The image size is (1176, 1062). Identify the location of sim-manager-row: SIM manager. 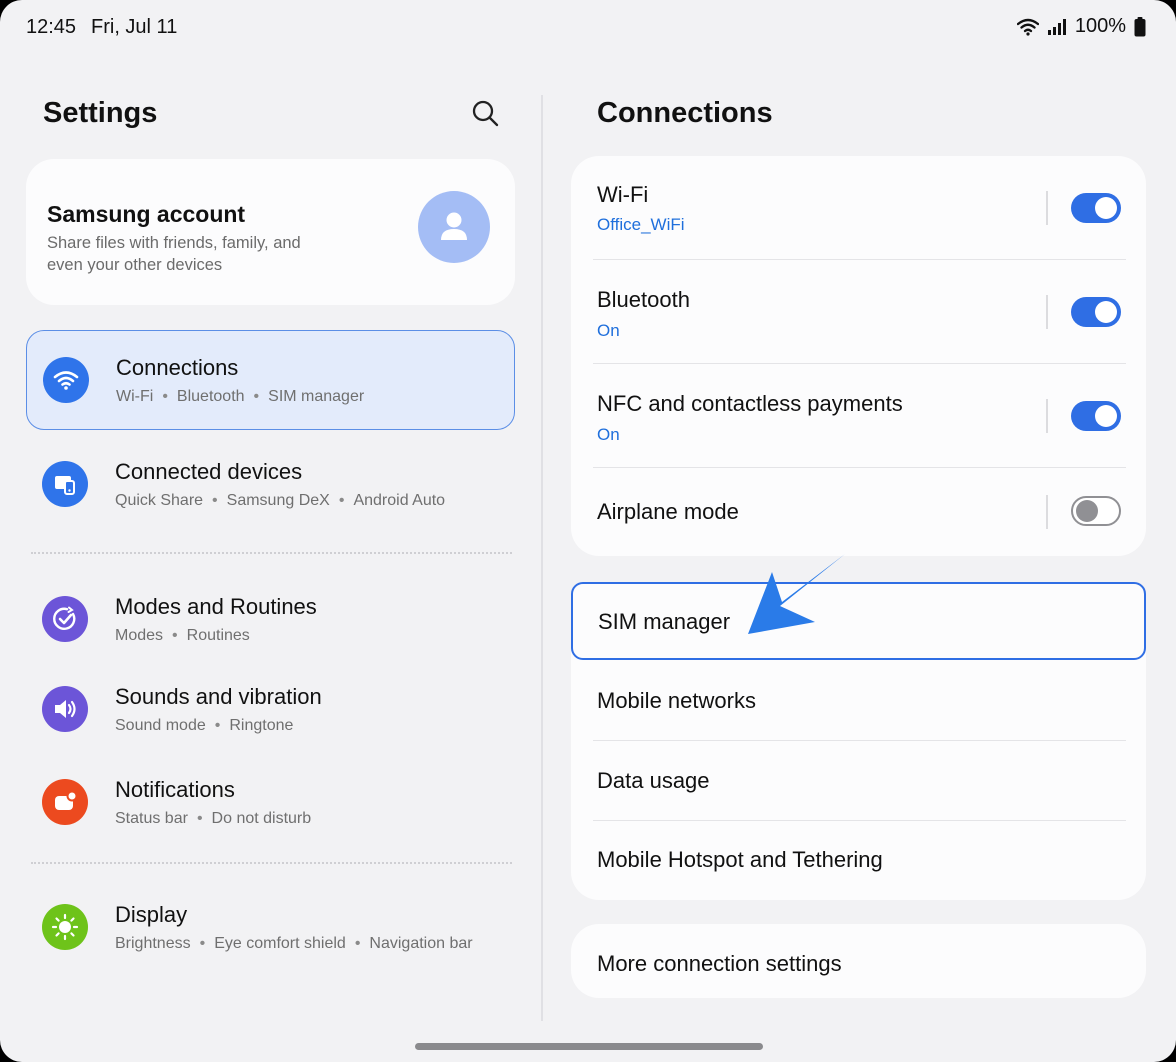
(858, 621).